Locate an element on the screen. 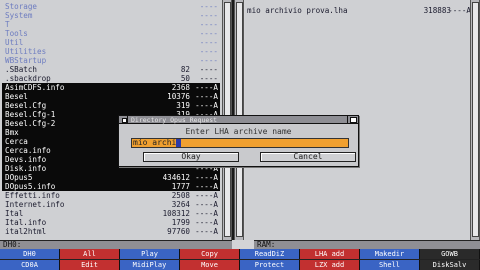  list-item: T ---- is located at coordinates (111, 24).